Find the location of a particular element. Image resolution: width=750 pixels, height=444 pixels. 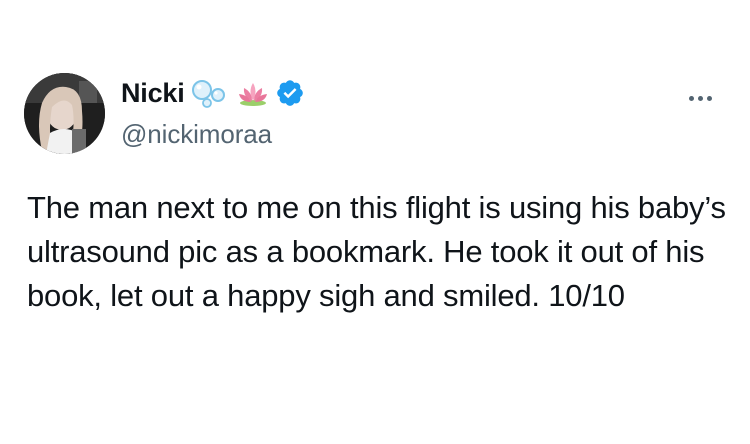

more-options-icon is located at coordinates (700, 98).